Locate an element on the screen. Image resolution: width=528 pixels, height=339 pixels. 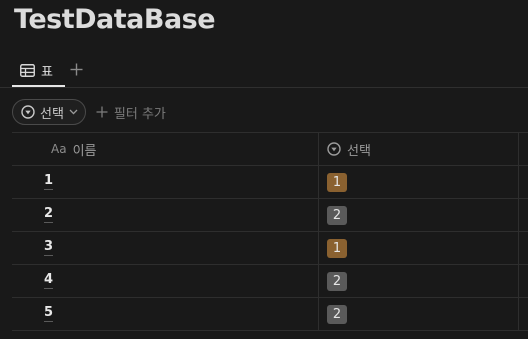
name-cell: 4 is located at coordinates (165, 281).